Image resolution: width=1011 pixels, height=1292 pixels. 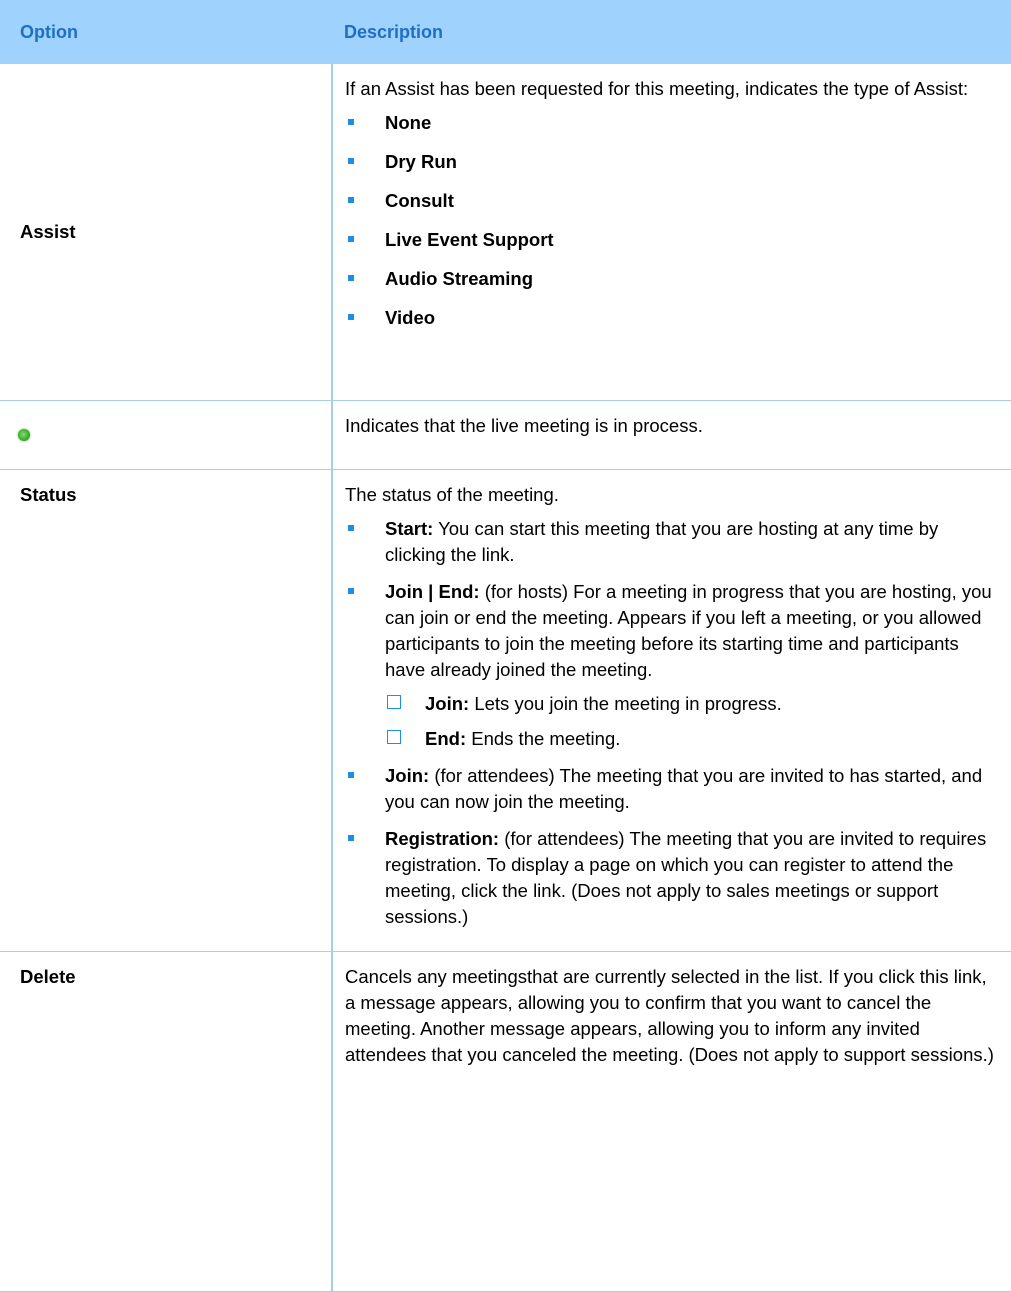 What do you see at coordinates (446, 738) in the screenshot?
I see `item-label: End:` at bounding box center [446, 738].